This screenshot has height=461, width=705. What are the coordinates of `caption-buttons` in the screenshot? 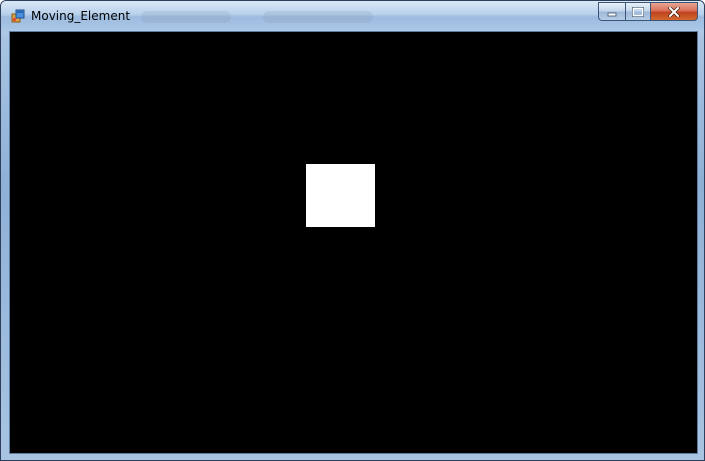 It's located at (648, 11).